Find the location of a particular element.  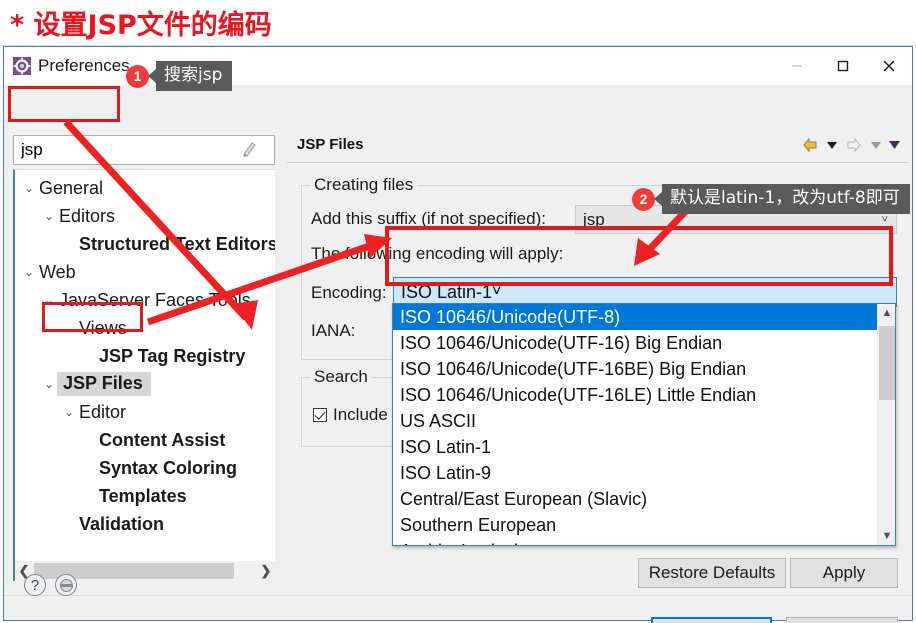

include-jsp-checkbox: Include J is located at coordinates (357, 415).